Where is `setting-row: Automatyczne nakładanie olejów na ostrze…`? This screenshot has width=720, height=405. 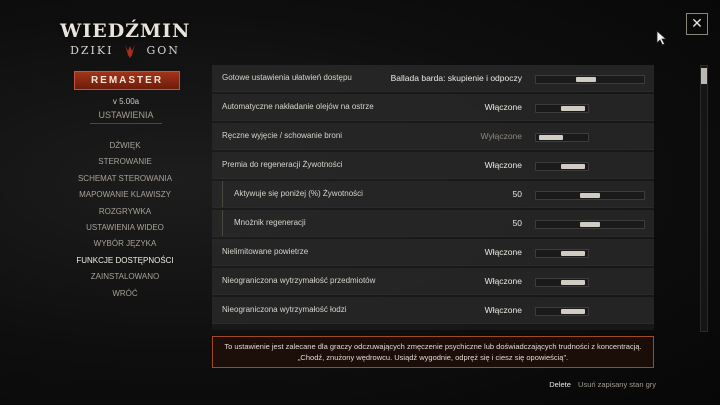 setting-row: Automatyczne nakładanie olejów na ostrze… is located at coordinates (433, 107).